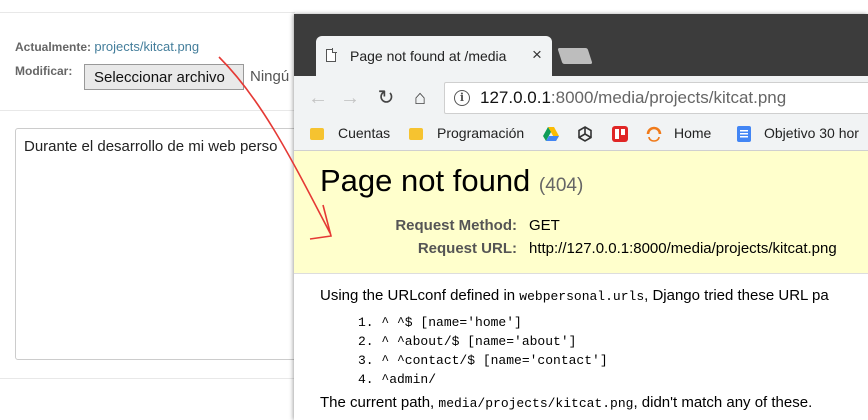 The height and width of the screenshot is (420, 868). Describe the element at coordinates (275, 148) in the screenshot. I see `annotation-arrow` at that location.